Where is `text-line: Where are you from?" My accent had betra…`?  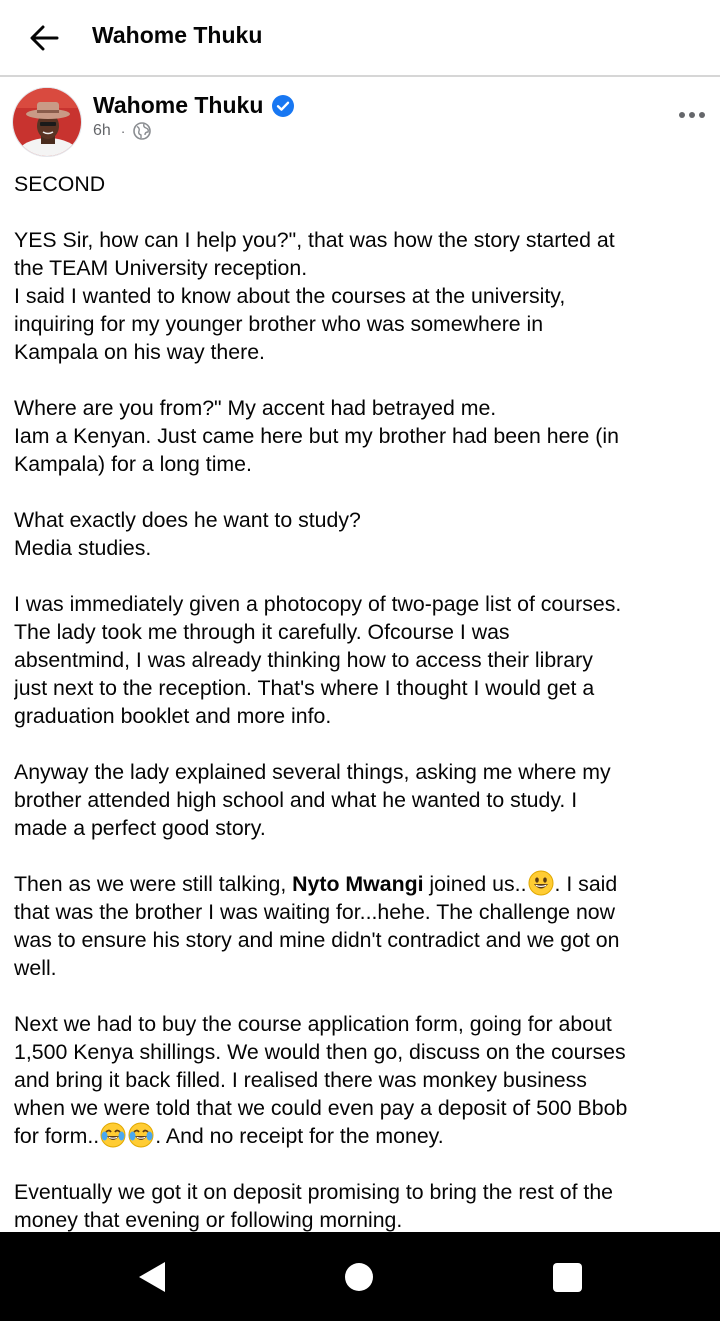
text-line: Where are you from?" My accent had betra… is located at coordinates (255, 408).